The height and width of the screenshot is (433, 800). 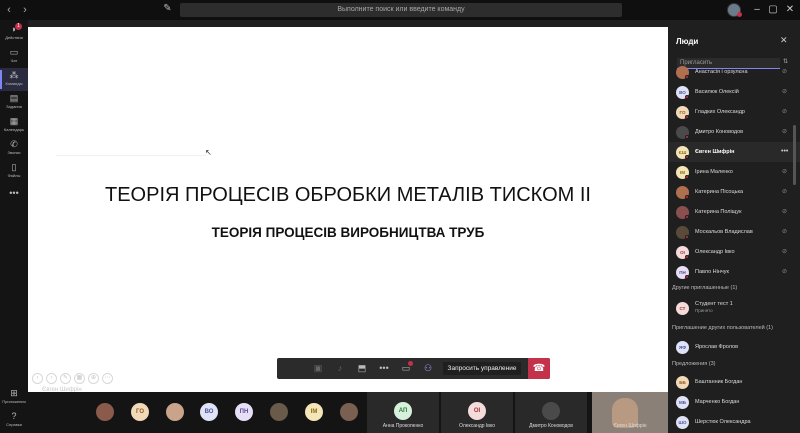 I want to click on teams-icon: ⁂, so click(x=14, y=75).